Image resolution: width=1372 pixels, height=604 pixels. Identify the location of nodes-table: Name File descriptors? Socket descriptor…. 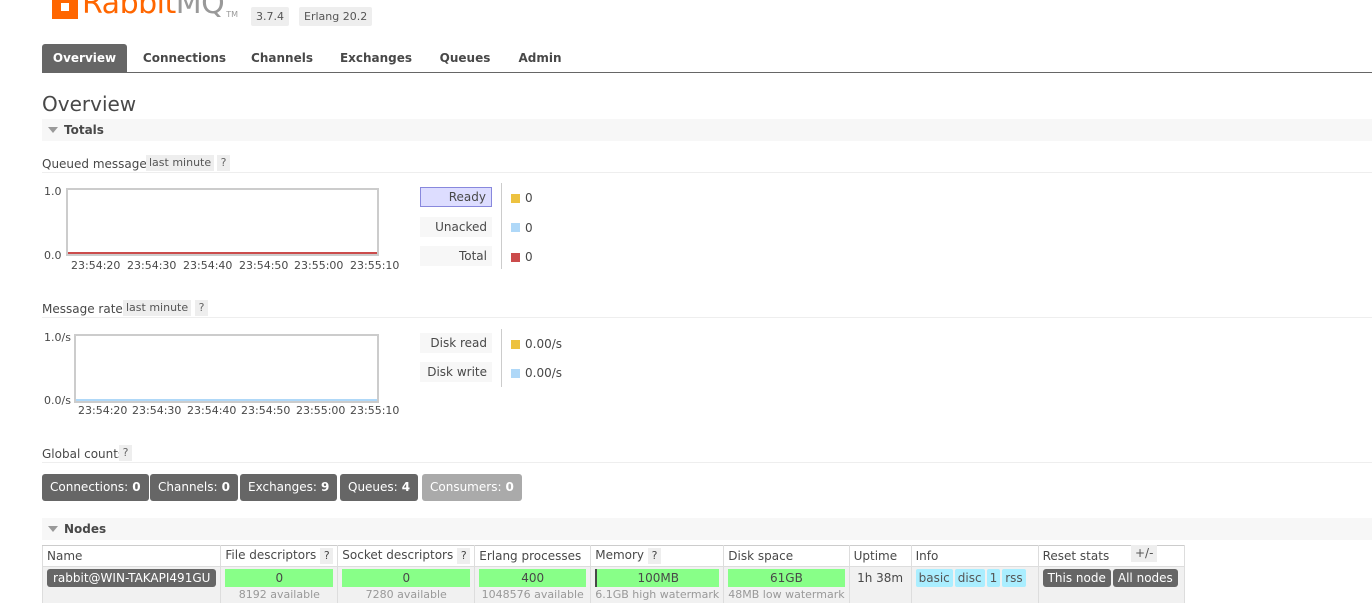
(613, 574).